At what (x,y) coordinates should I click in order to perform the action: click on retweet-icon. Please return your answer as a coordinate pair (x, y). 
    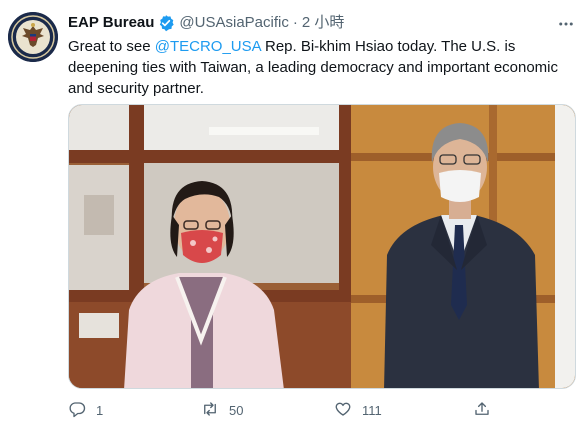
    Looking at the image, I should click on (210, 410).